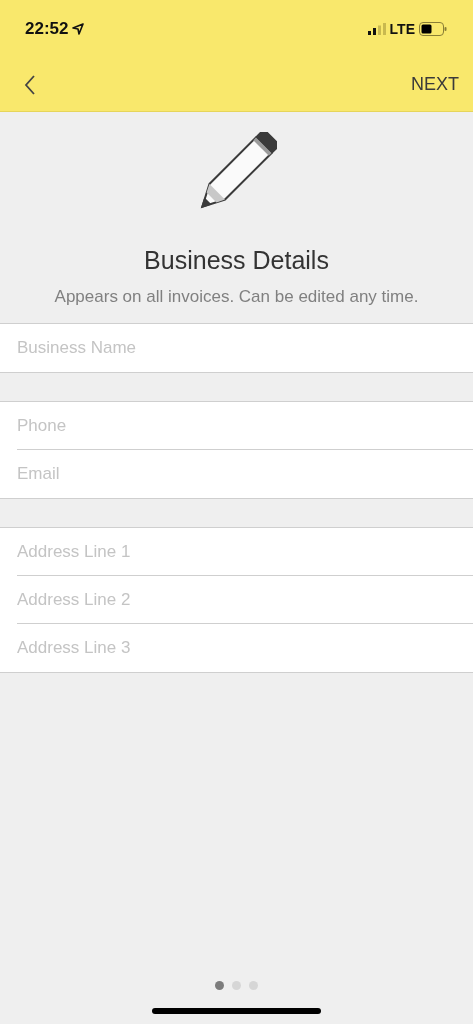 Image resolution: width=473 pixels, height=1024 pixels. Describe the element at coordinates (236, 600) in the screenshot. I see `text-field: Address Line 2` at that location.